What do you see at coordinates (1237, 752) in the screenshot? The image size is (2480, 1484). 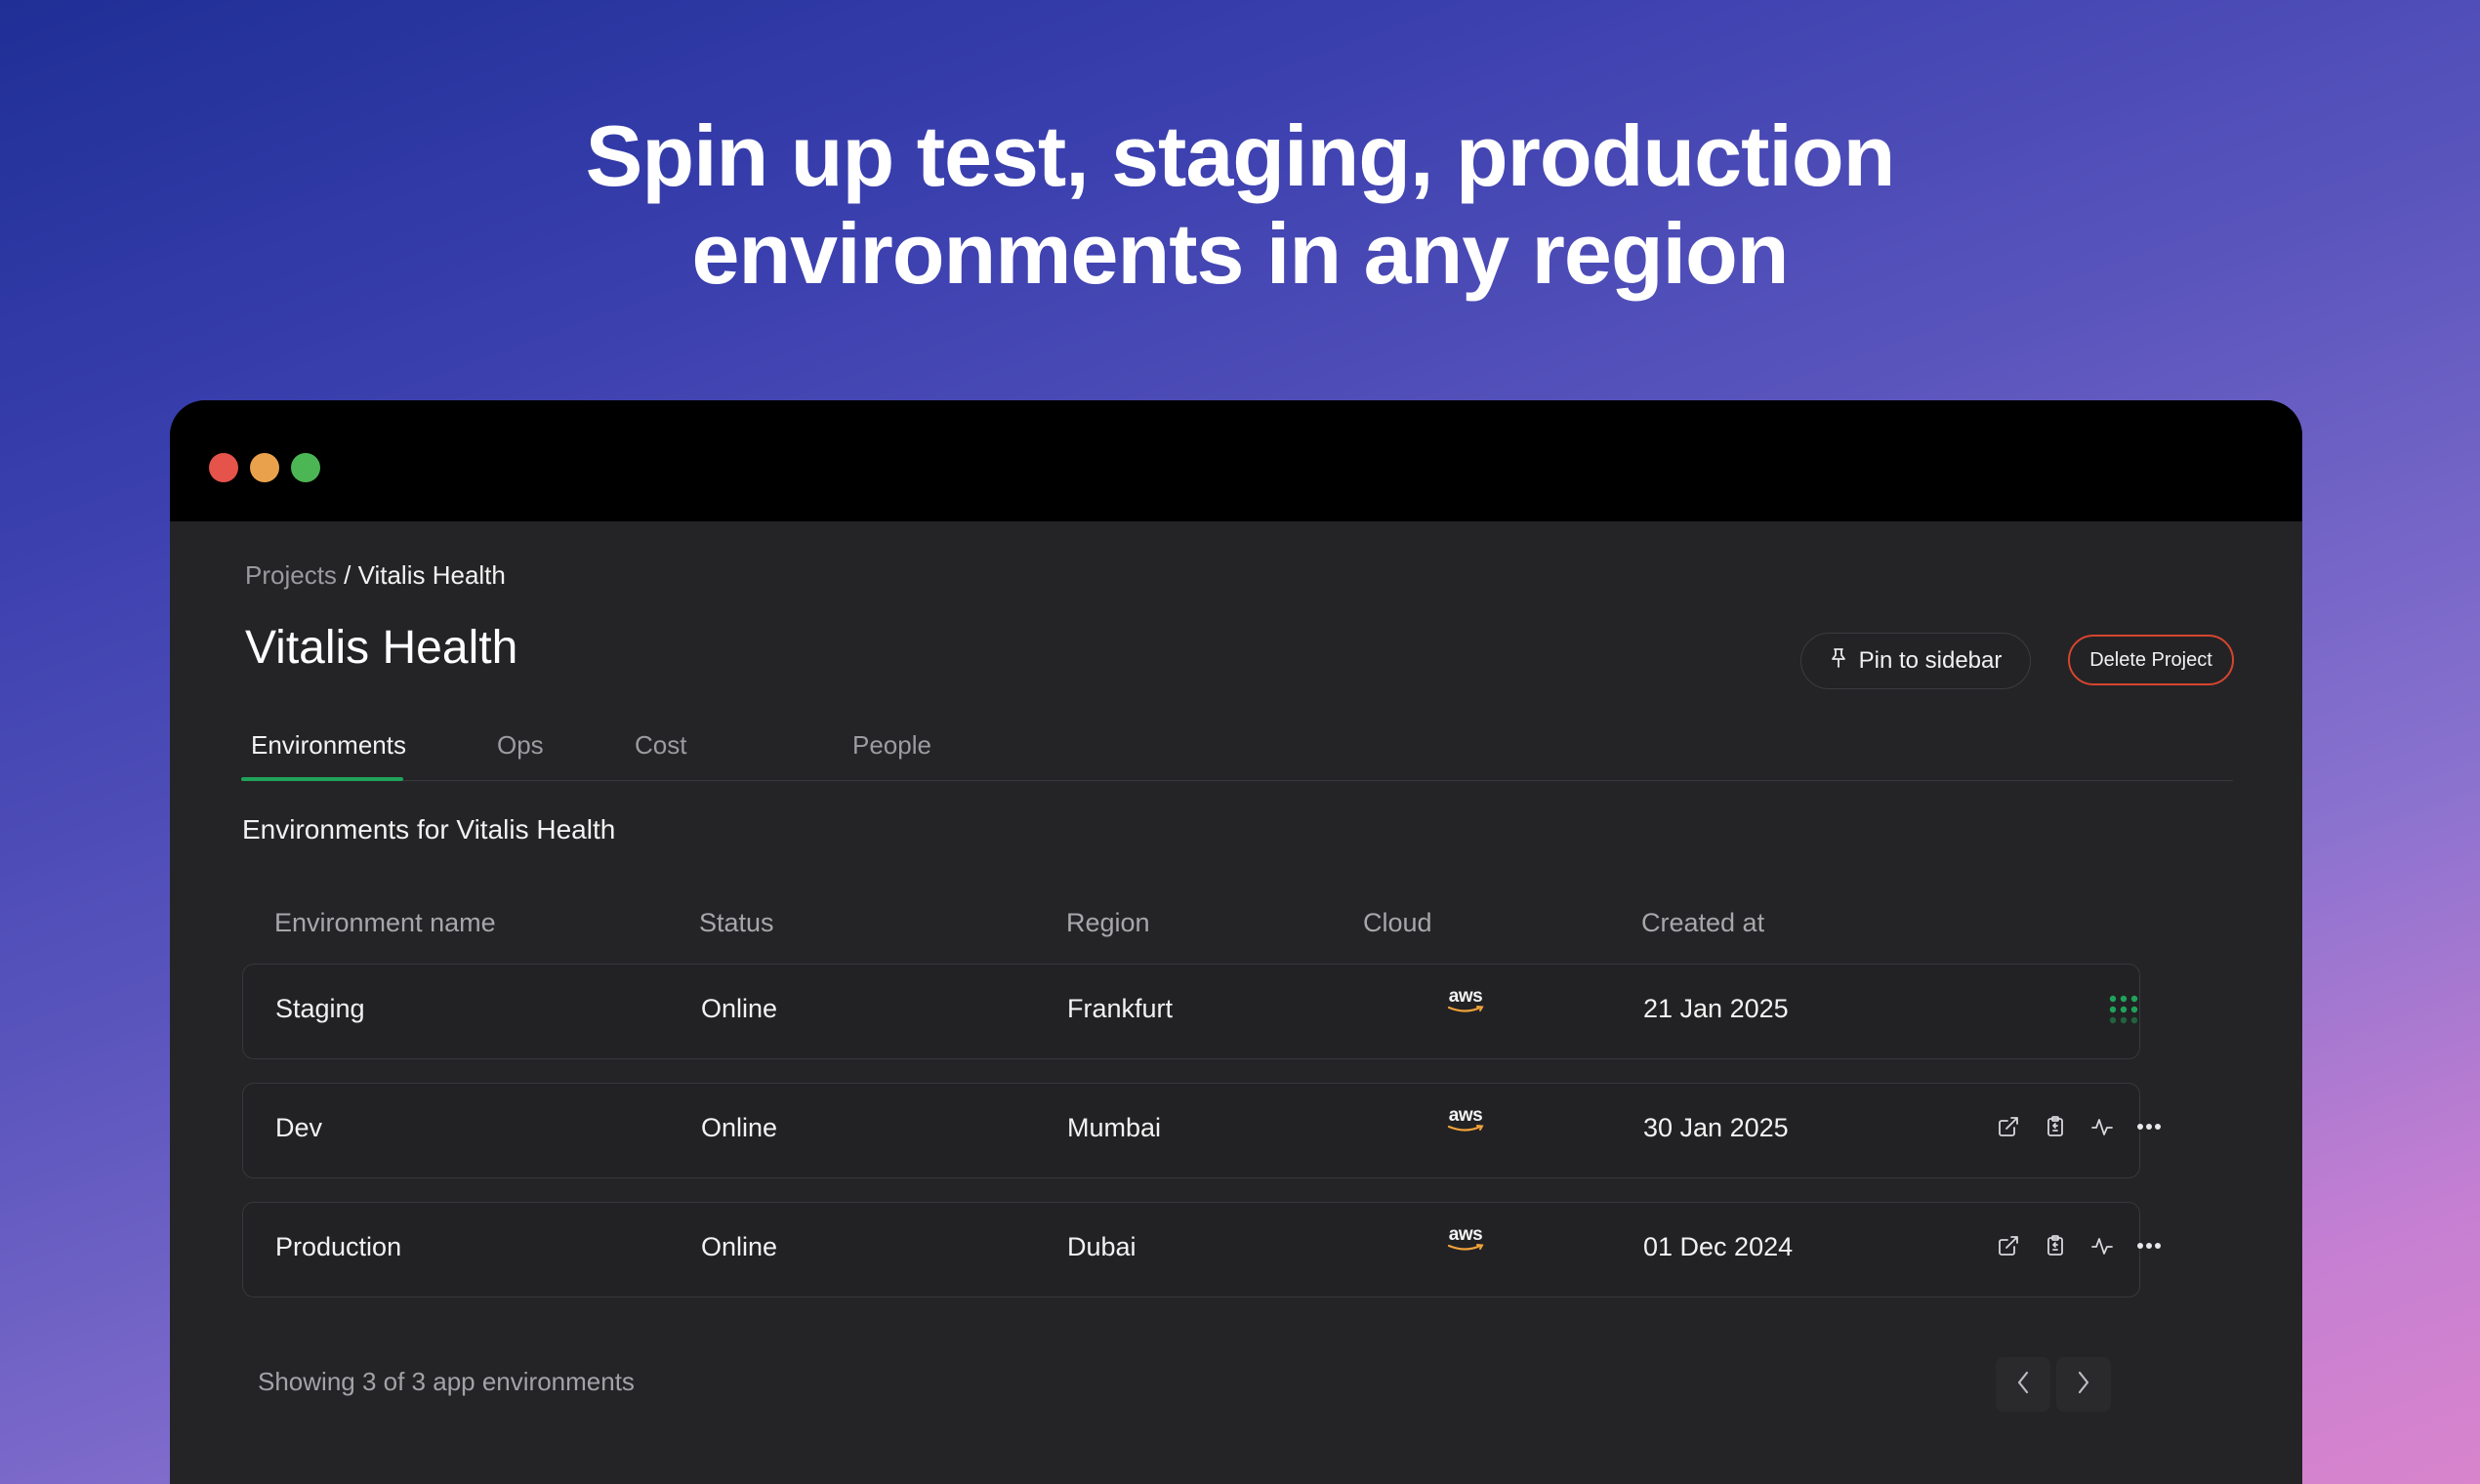 I see `tab-bar: Environments Ops Cost People` at bounding box center [1237, 752].